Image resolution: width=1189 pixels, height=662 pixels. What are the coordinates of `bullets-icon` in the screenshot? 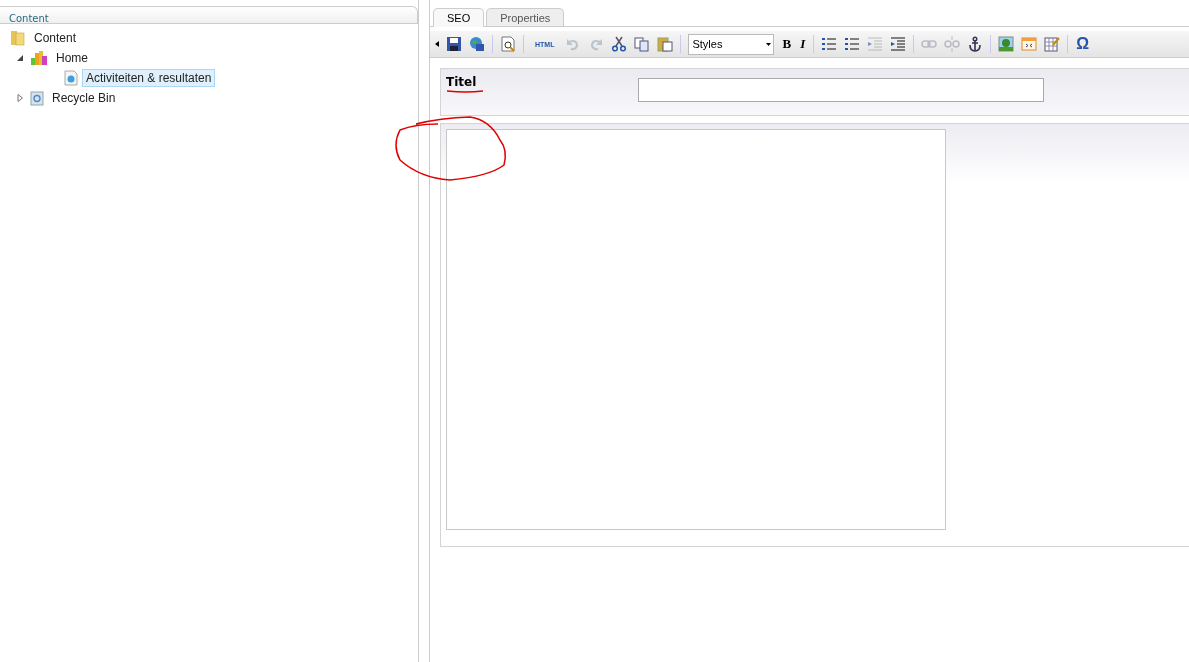 It's located at (829, 44).